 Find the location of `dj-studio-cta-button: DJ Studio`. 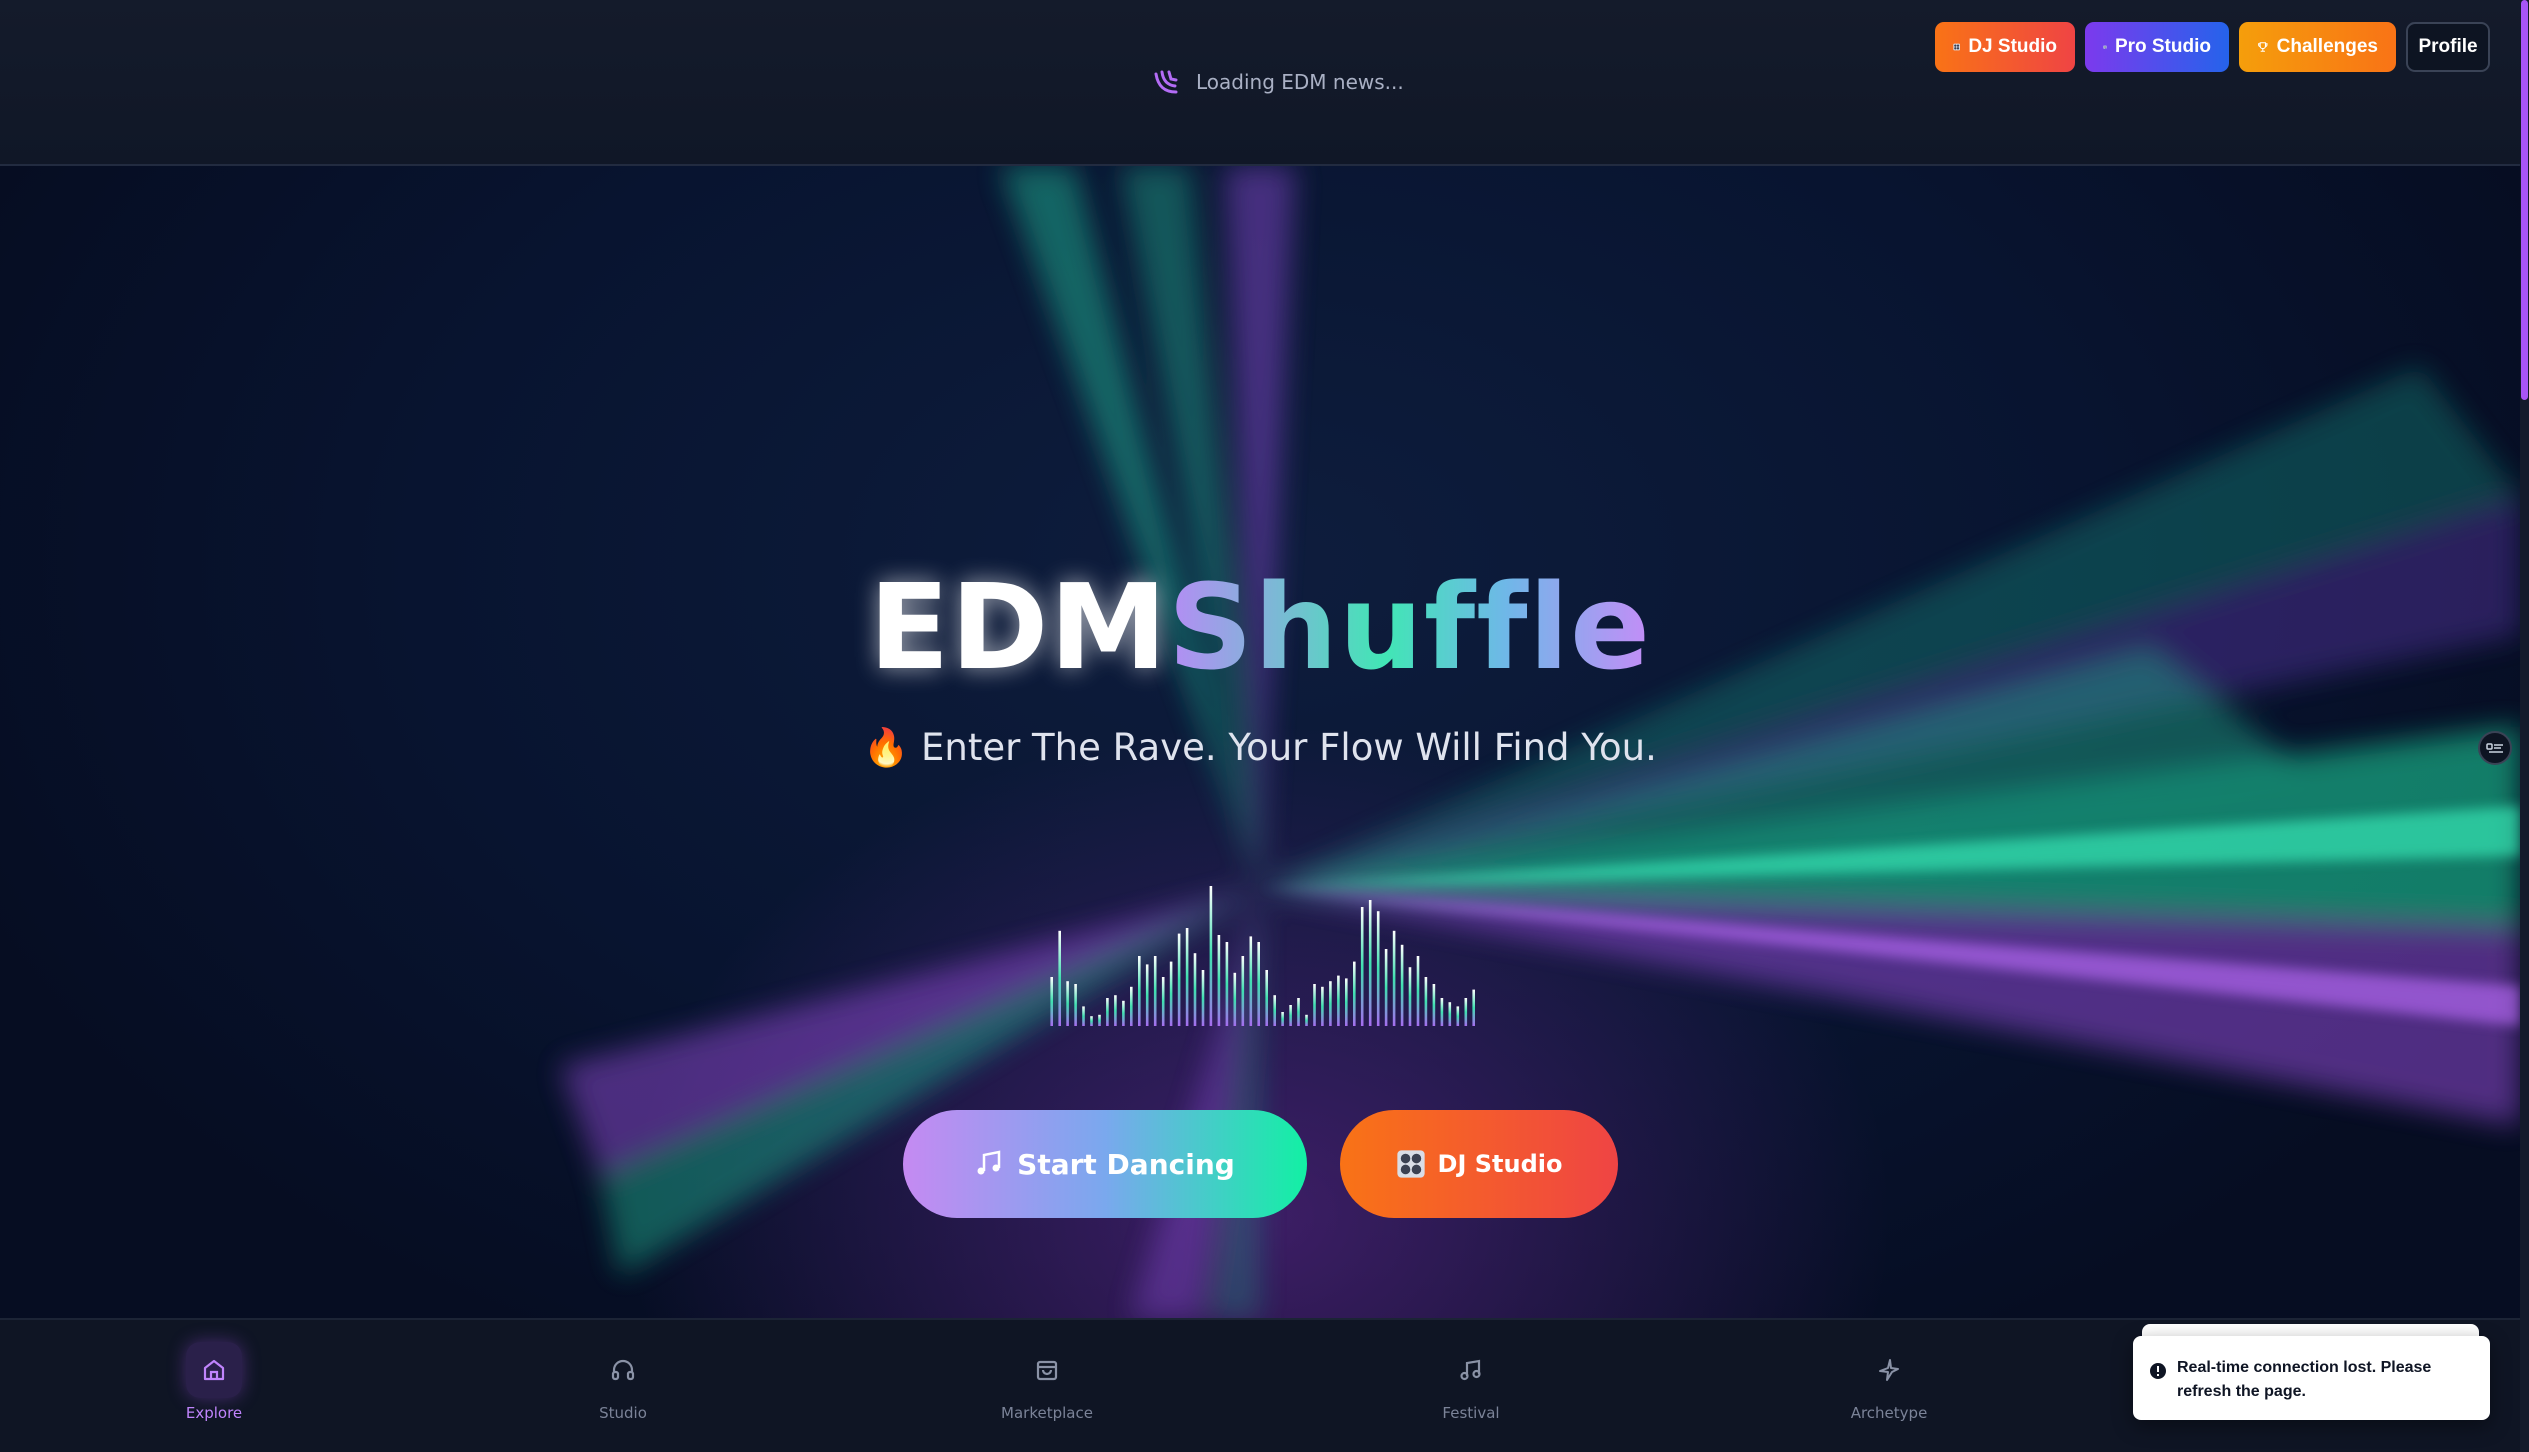

dj-studio-cta-button: DJ Studio is located at coordinates (1479, 1164).